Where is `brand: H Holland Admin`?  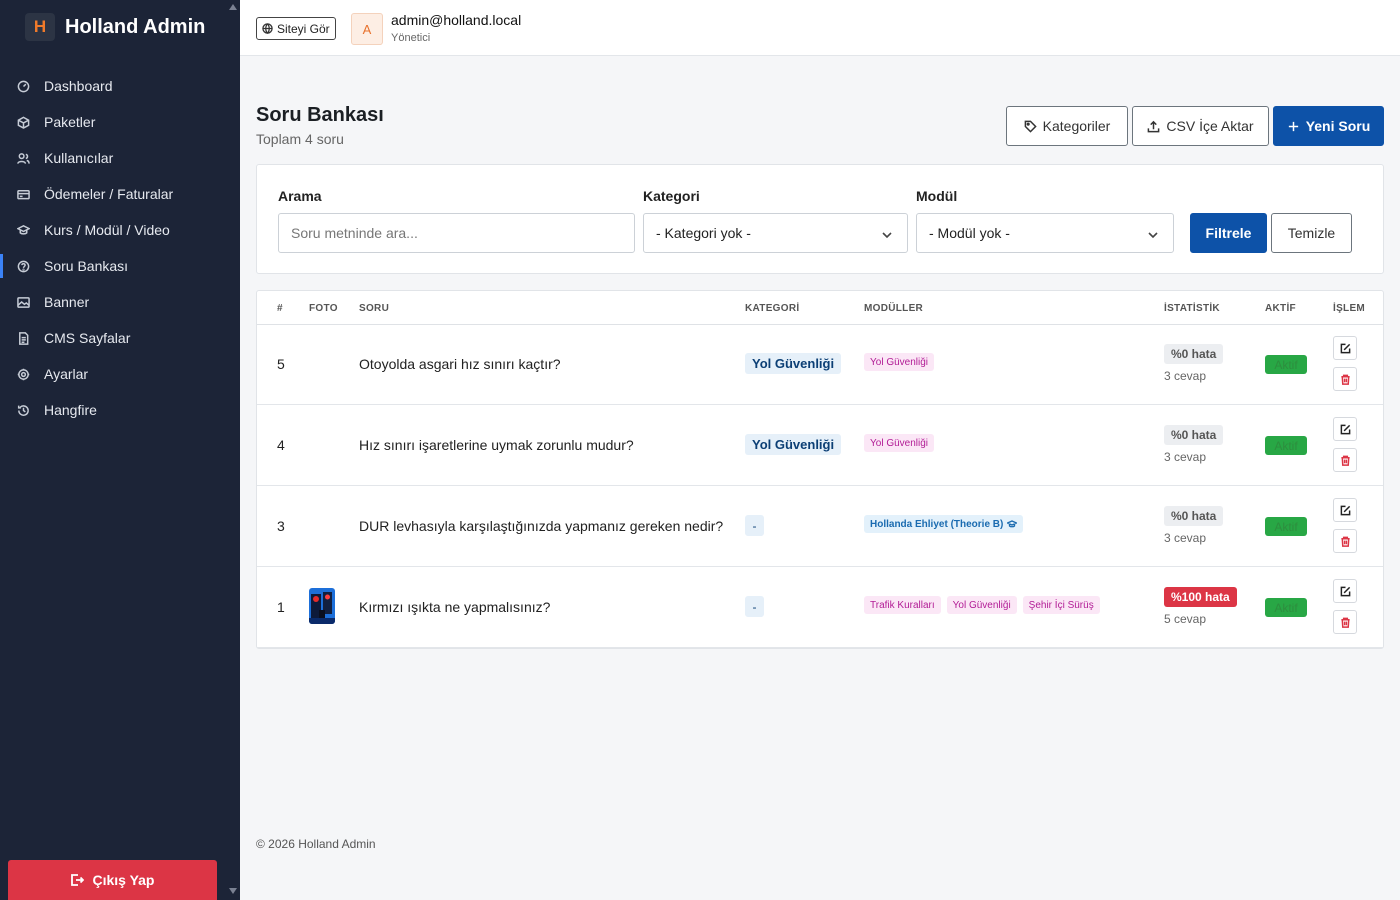 brand: H Holland Admin is located at coordinates (120, 27).